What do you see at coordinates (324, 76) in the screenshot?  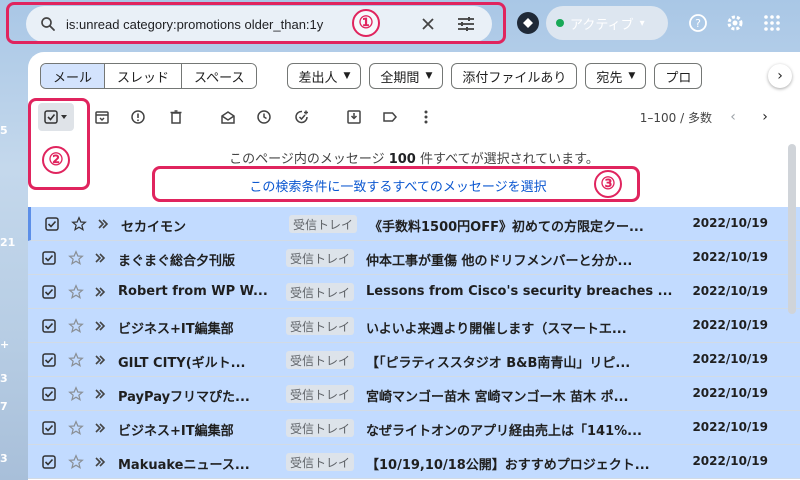 I see `filter-from: 差出人 ▼` at bounding box center [324, 76].